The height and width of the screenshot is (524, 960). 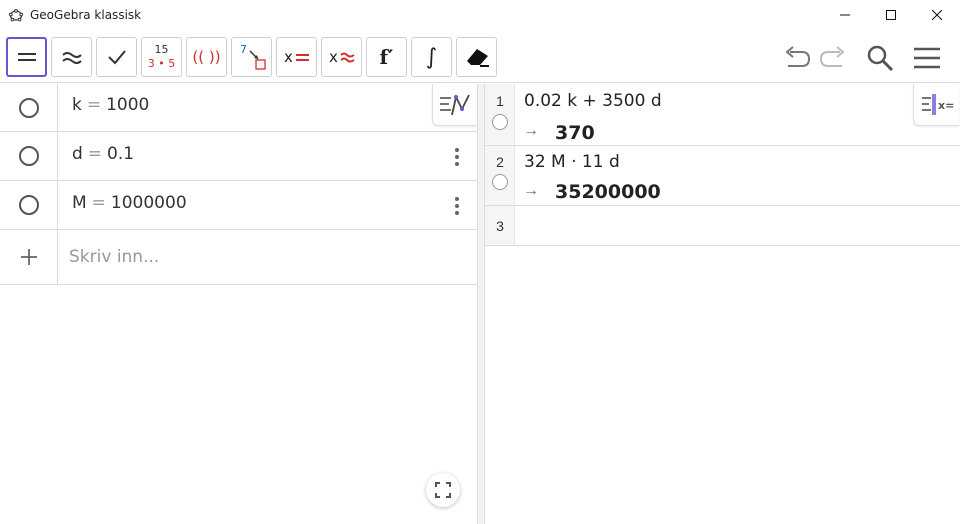 I want to click on search-button, so click(x=880, y=58).